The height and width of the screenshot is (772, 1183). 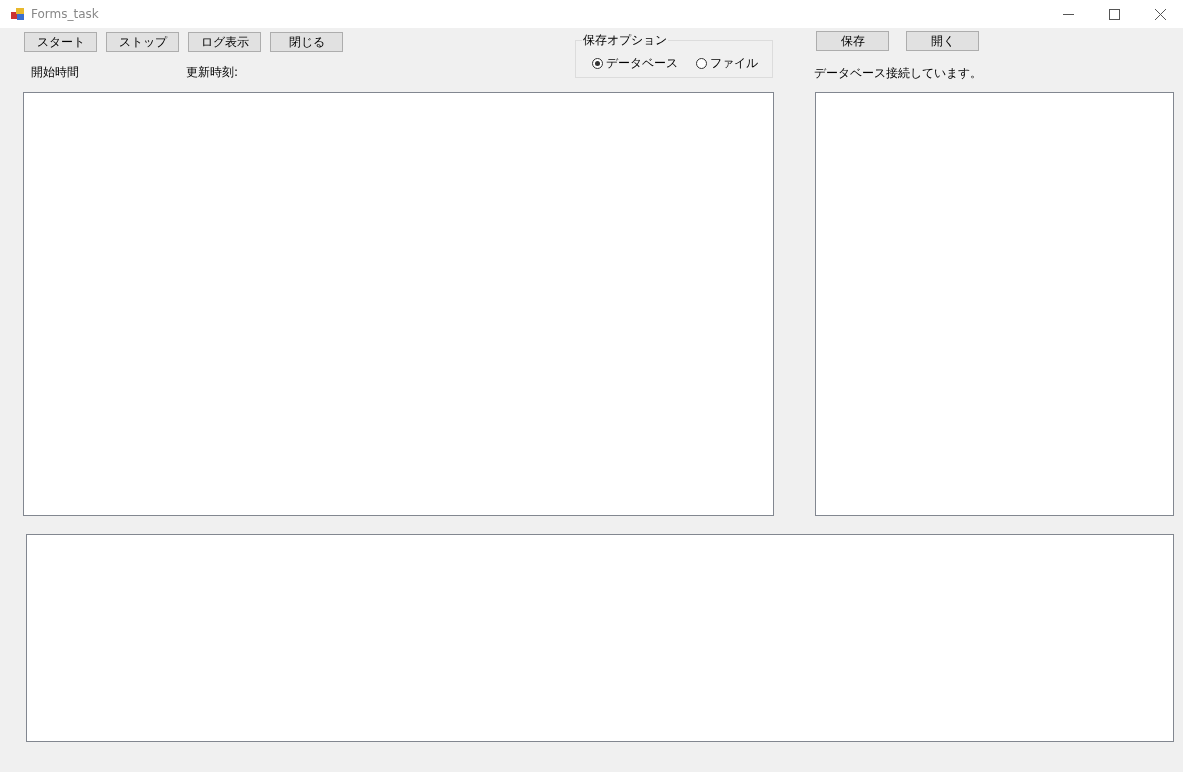 What do you see at coordinates (65, 14) in the screenshot?
I see `window-title: Forms_task` at bounding box center [65, 14].